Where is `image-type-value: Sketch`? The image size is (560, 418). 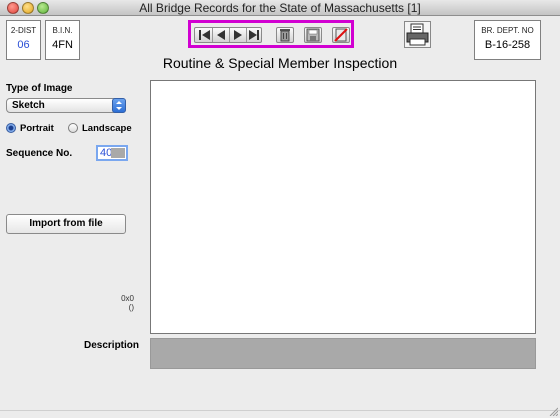 image-type-value: Sketch is located at coordinates (28, 105).